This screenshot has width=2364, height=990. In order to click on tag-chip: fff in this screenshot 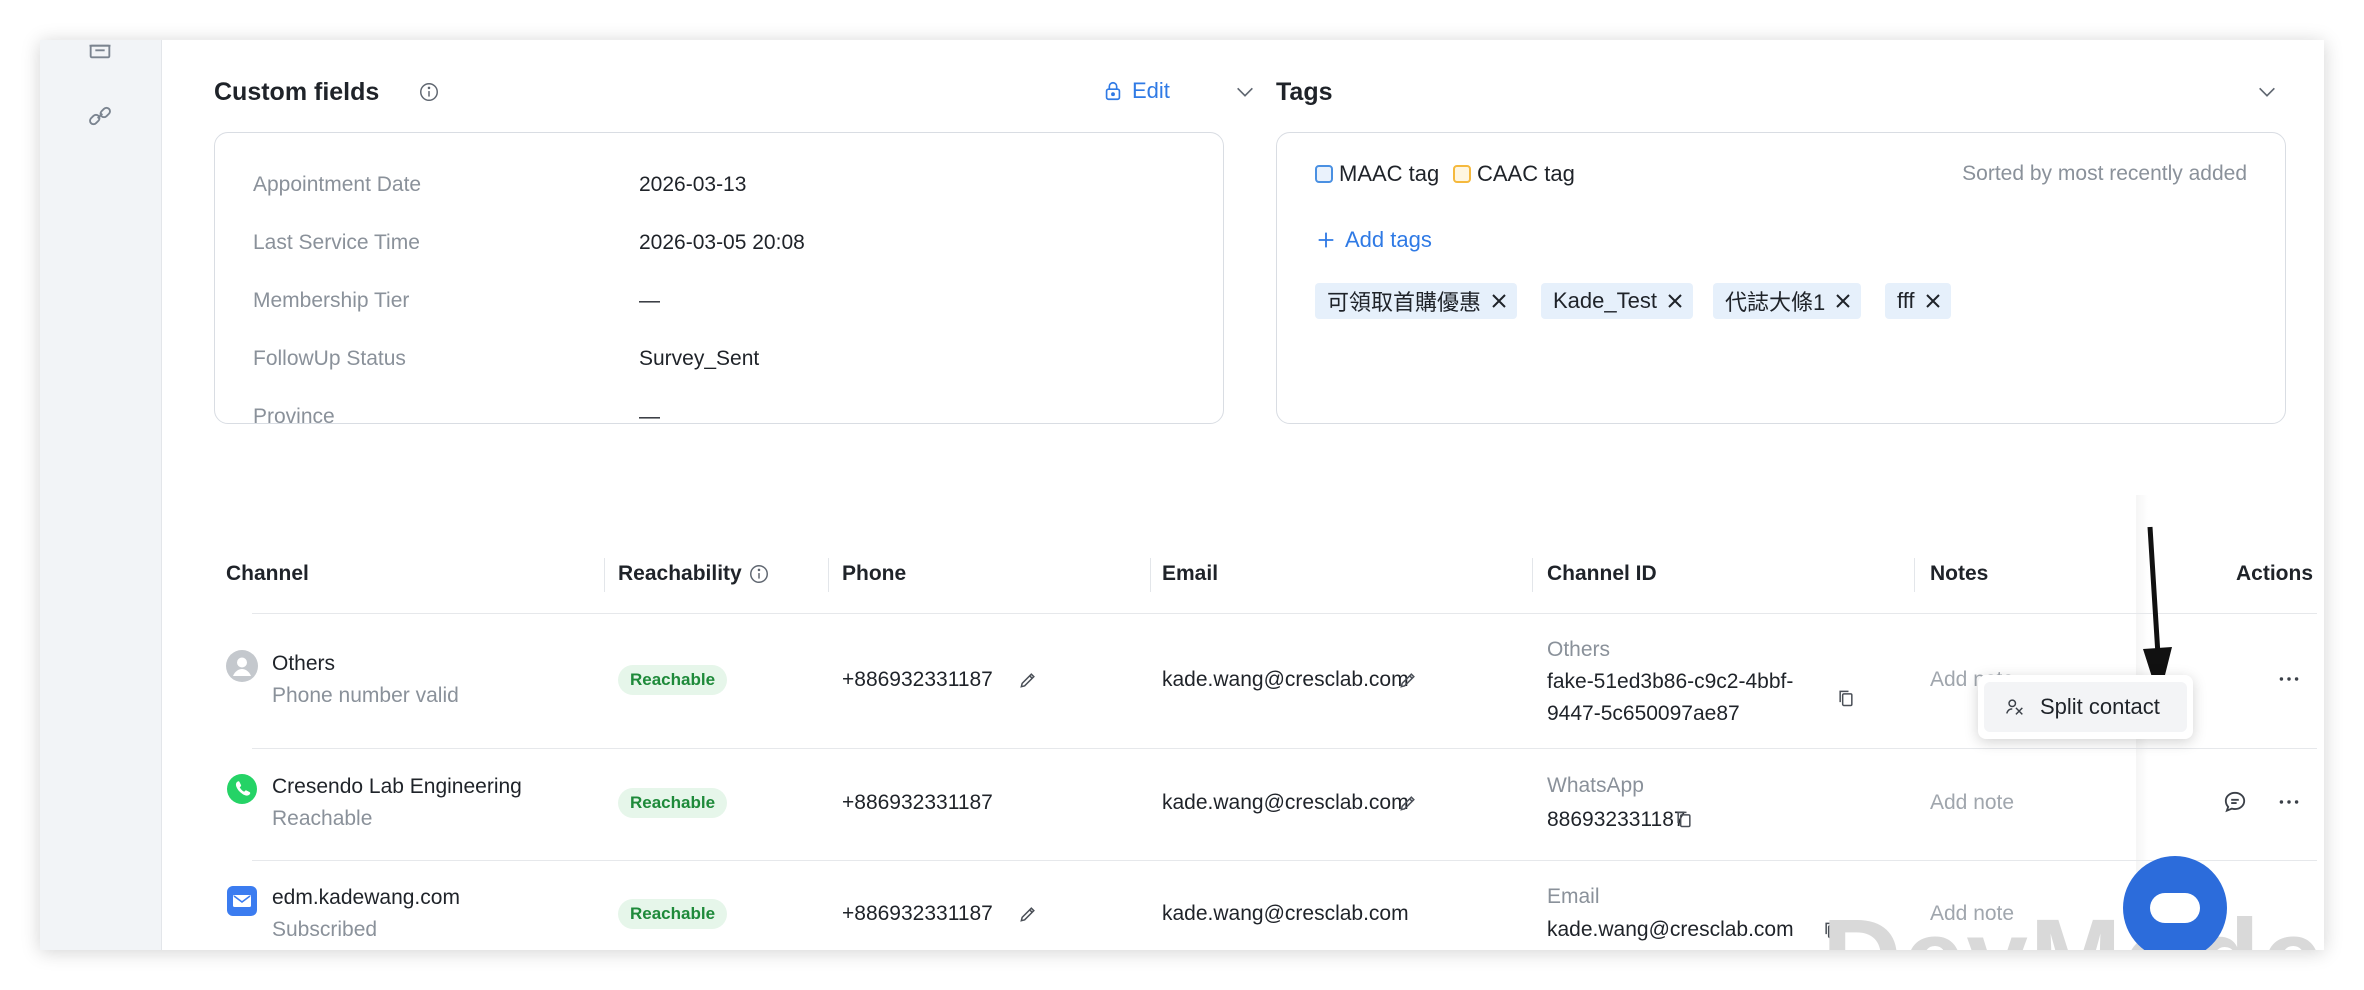, I will do `click(1918, 301)`.